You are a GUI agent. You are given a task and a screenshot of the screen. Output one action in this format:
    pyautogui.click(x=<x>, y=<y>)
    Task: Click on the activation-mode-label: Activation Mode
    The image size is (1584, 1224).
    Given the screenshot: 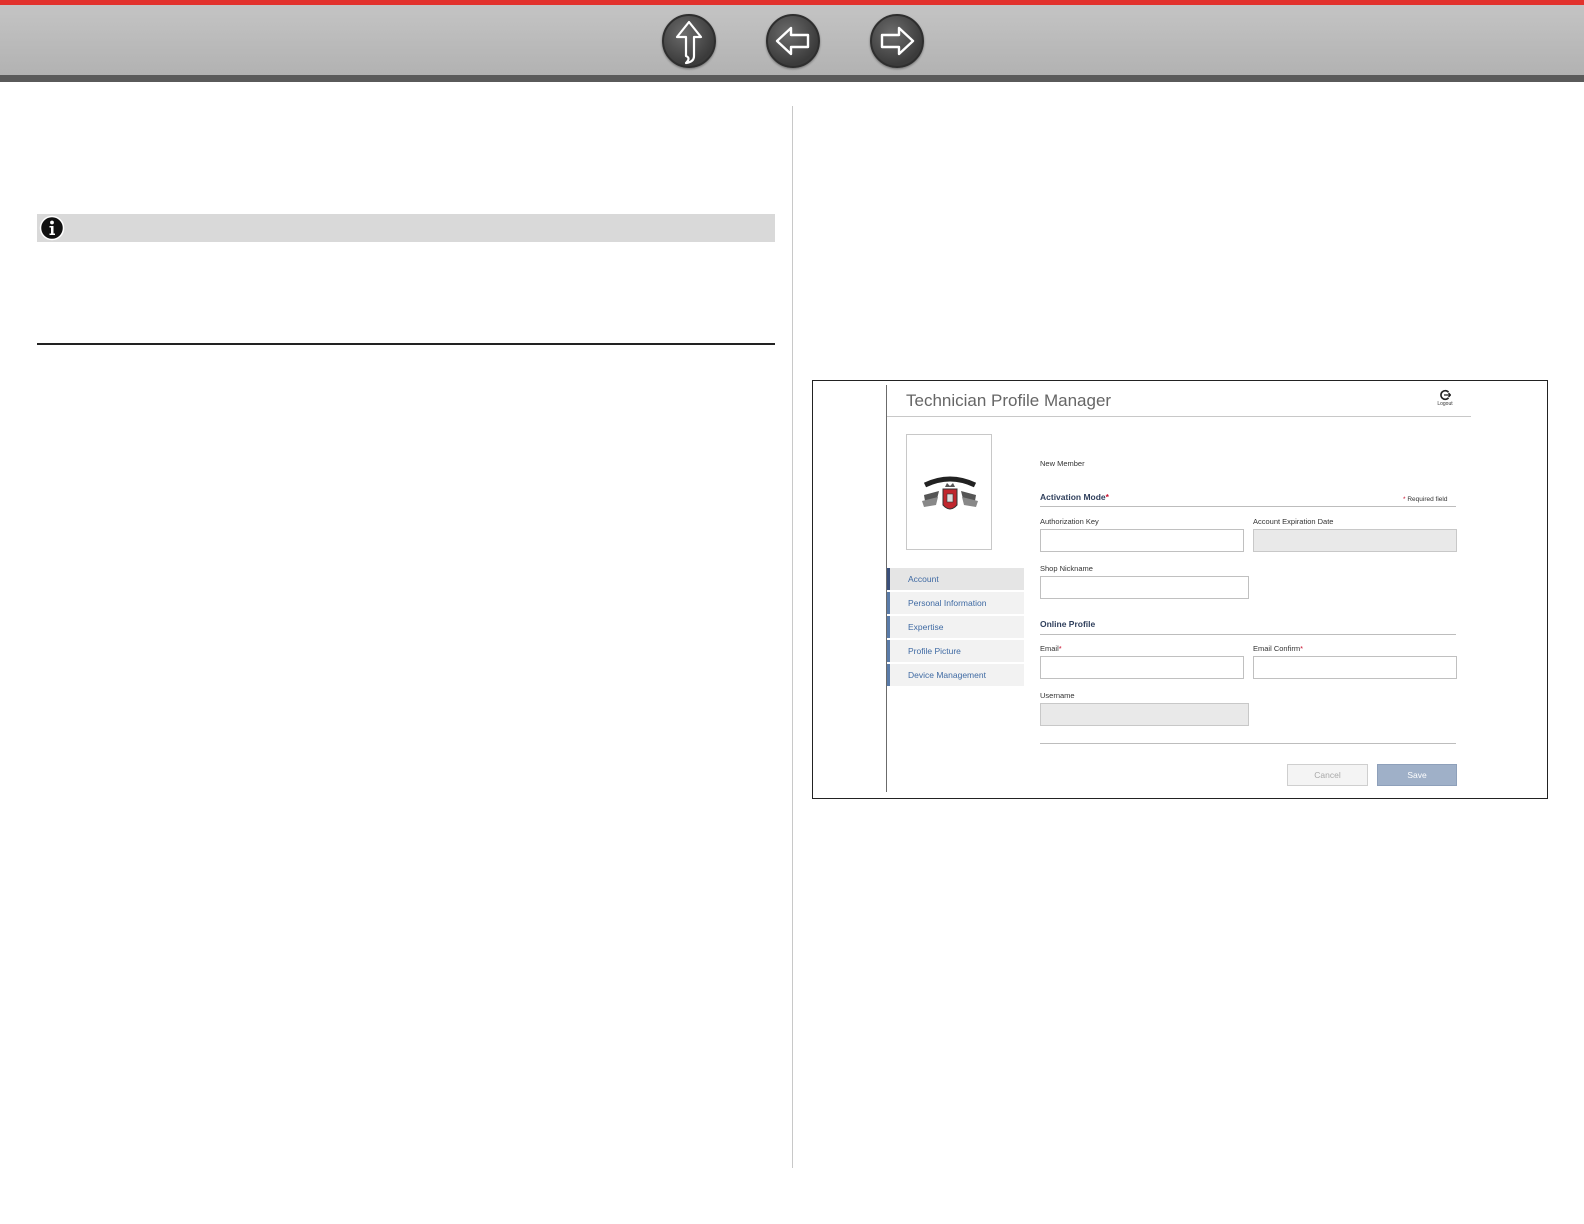 What is the action you would take?
    pyautogui.click(x=1073, y=497)
    